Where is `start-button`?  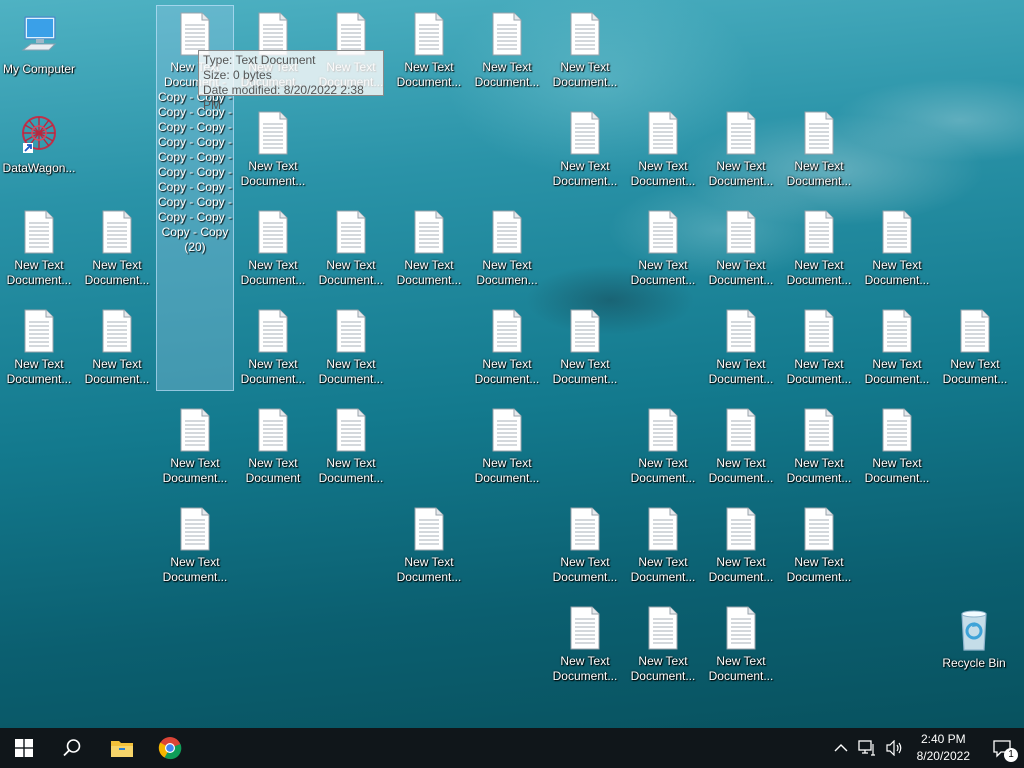 start-button is located at coordinates (24, 748).